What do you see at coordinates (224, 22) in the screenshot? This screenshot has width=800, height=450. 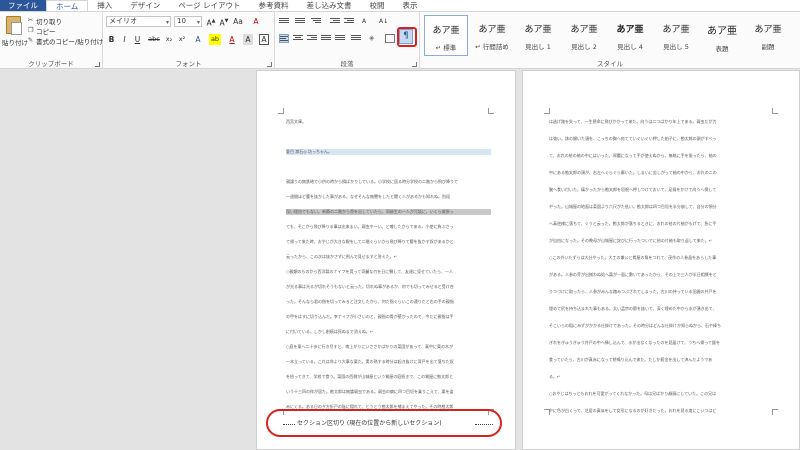 I see `shrink-font-button: A▼` at bounding box center [224, 22].